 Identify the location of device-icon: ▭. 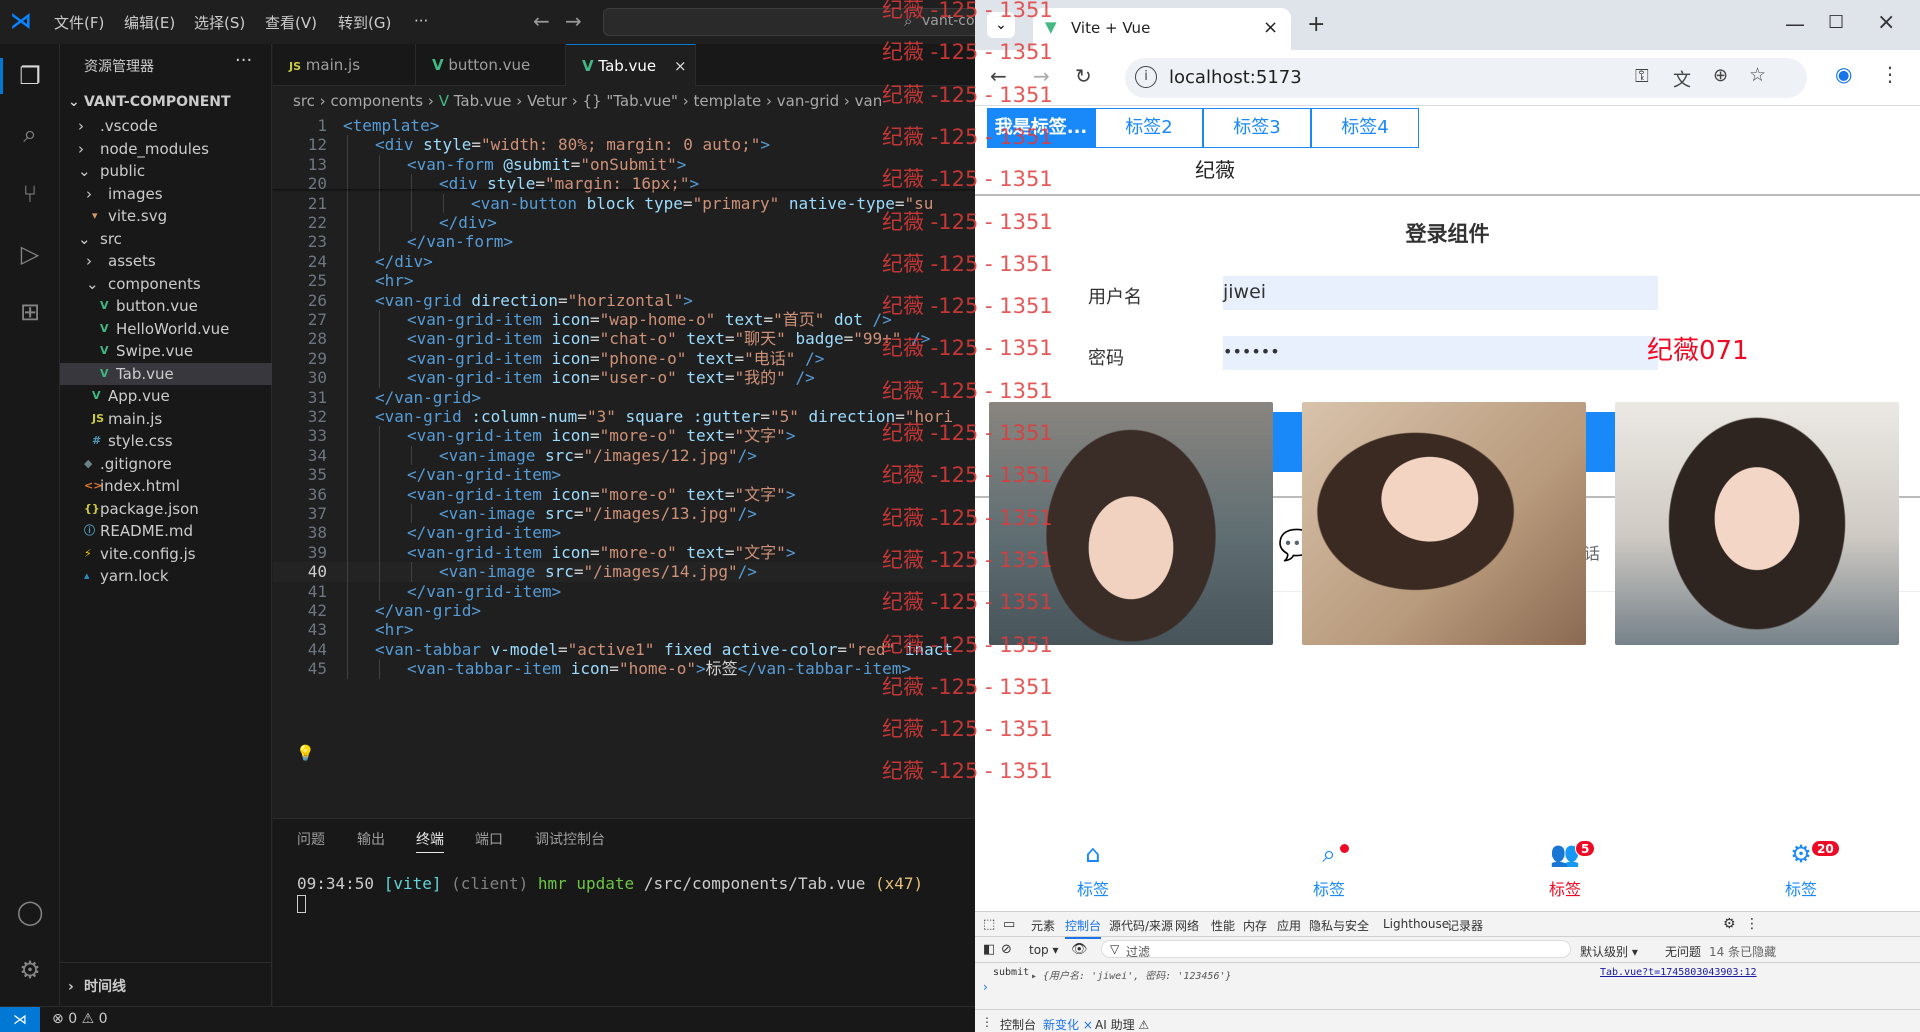
(1009, 924).